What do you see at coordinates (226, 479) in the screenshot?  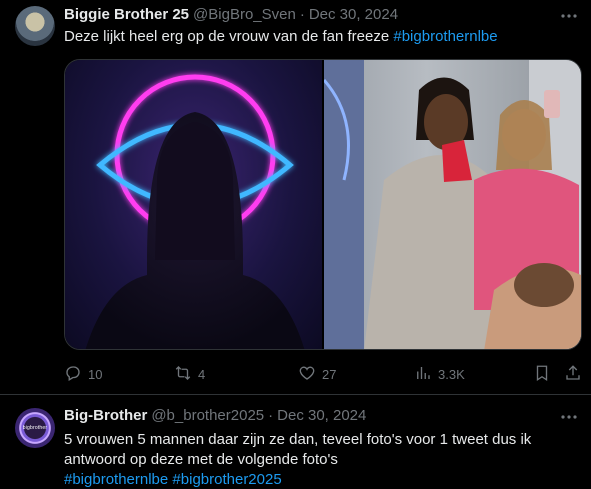 I see `hashtag-link: #bigbrother2025` at bounding box center [226, 479].